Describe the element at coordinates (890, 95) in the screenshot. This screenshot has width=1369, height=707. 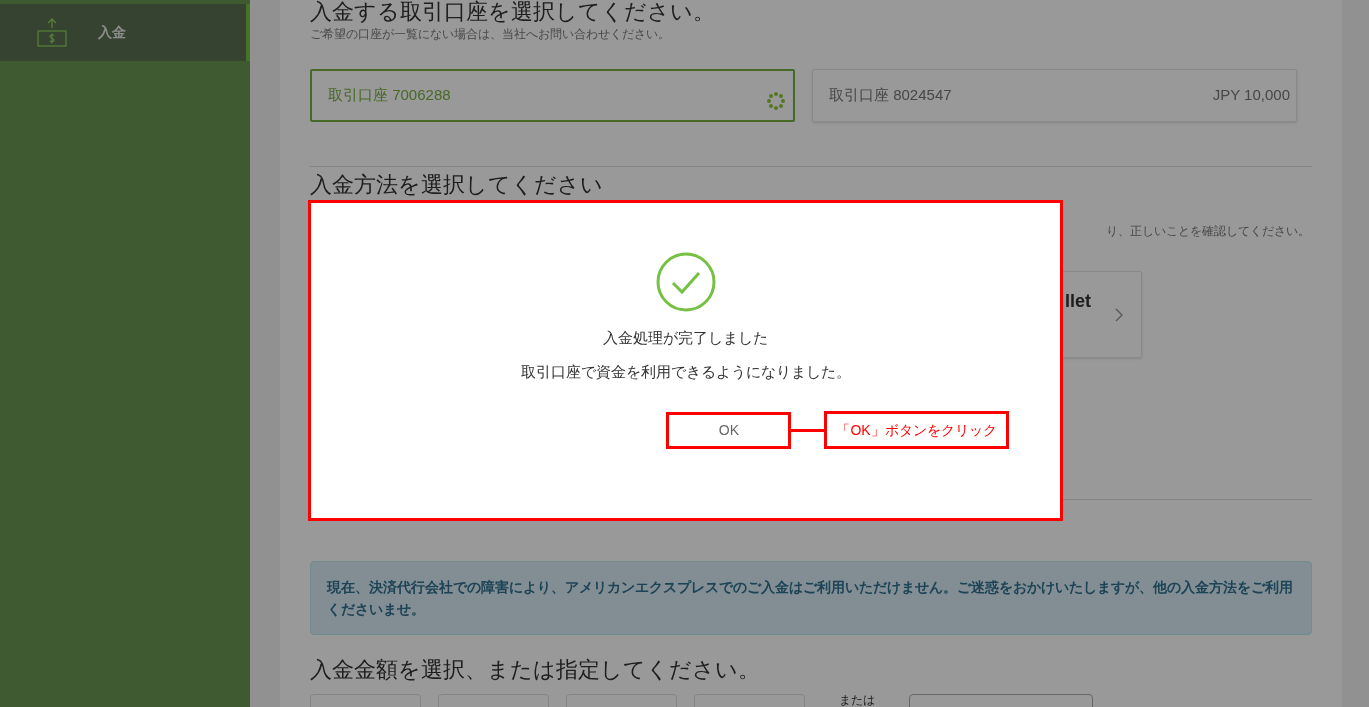
I see `account-name: 取引口座 8024547` at that location.